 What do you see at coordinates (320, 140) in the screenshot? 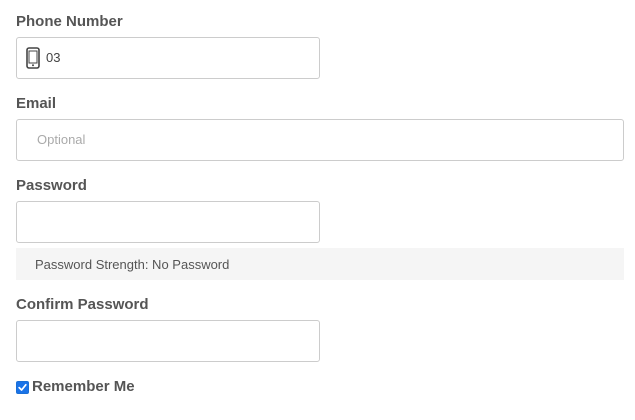
I see `email-input: Optional` at bounding box center [320, 140].